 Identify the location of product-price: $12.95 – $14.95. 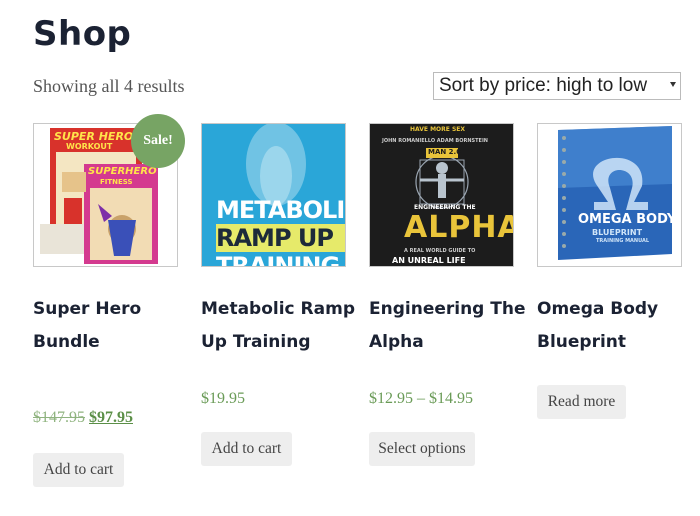
(421, 398).